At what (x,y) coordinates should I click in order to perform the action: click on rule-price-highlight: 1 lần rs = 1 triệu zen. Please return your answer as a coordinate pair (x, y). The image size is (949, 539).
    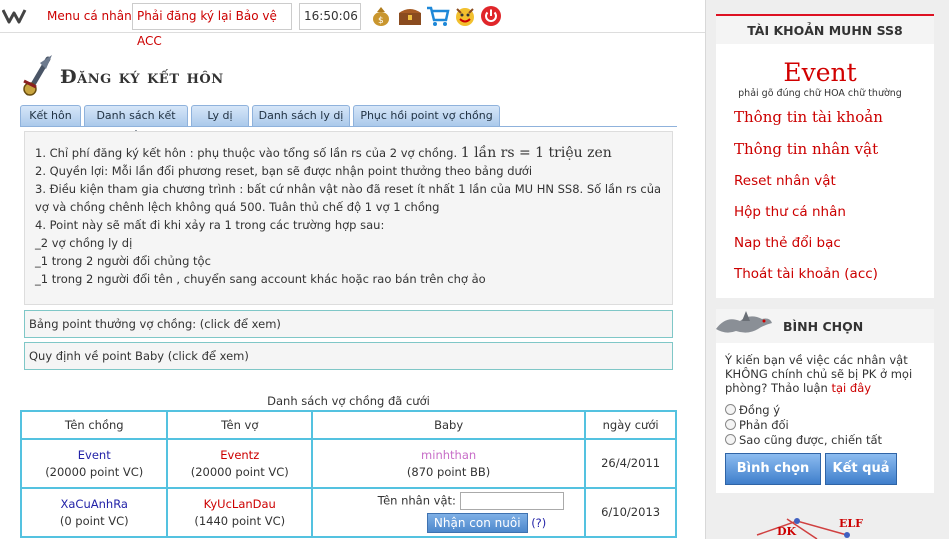
    Looking at the image, I should click on (536, 153).